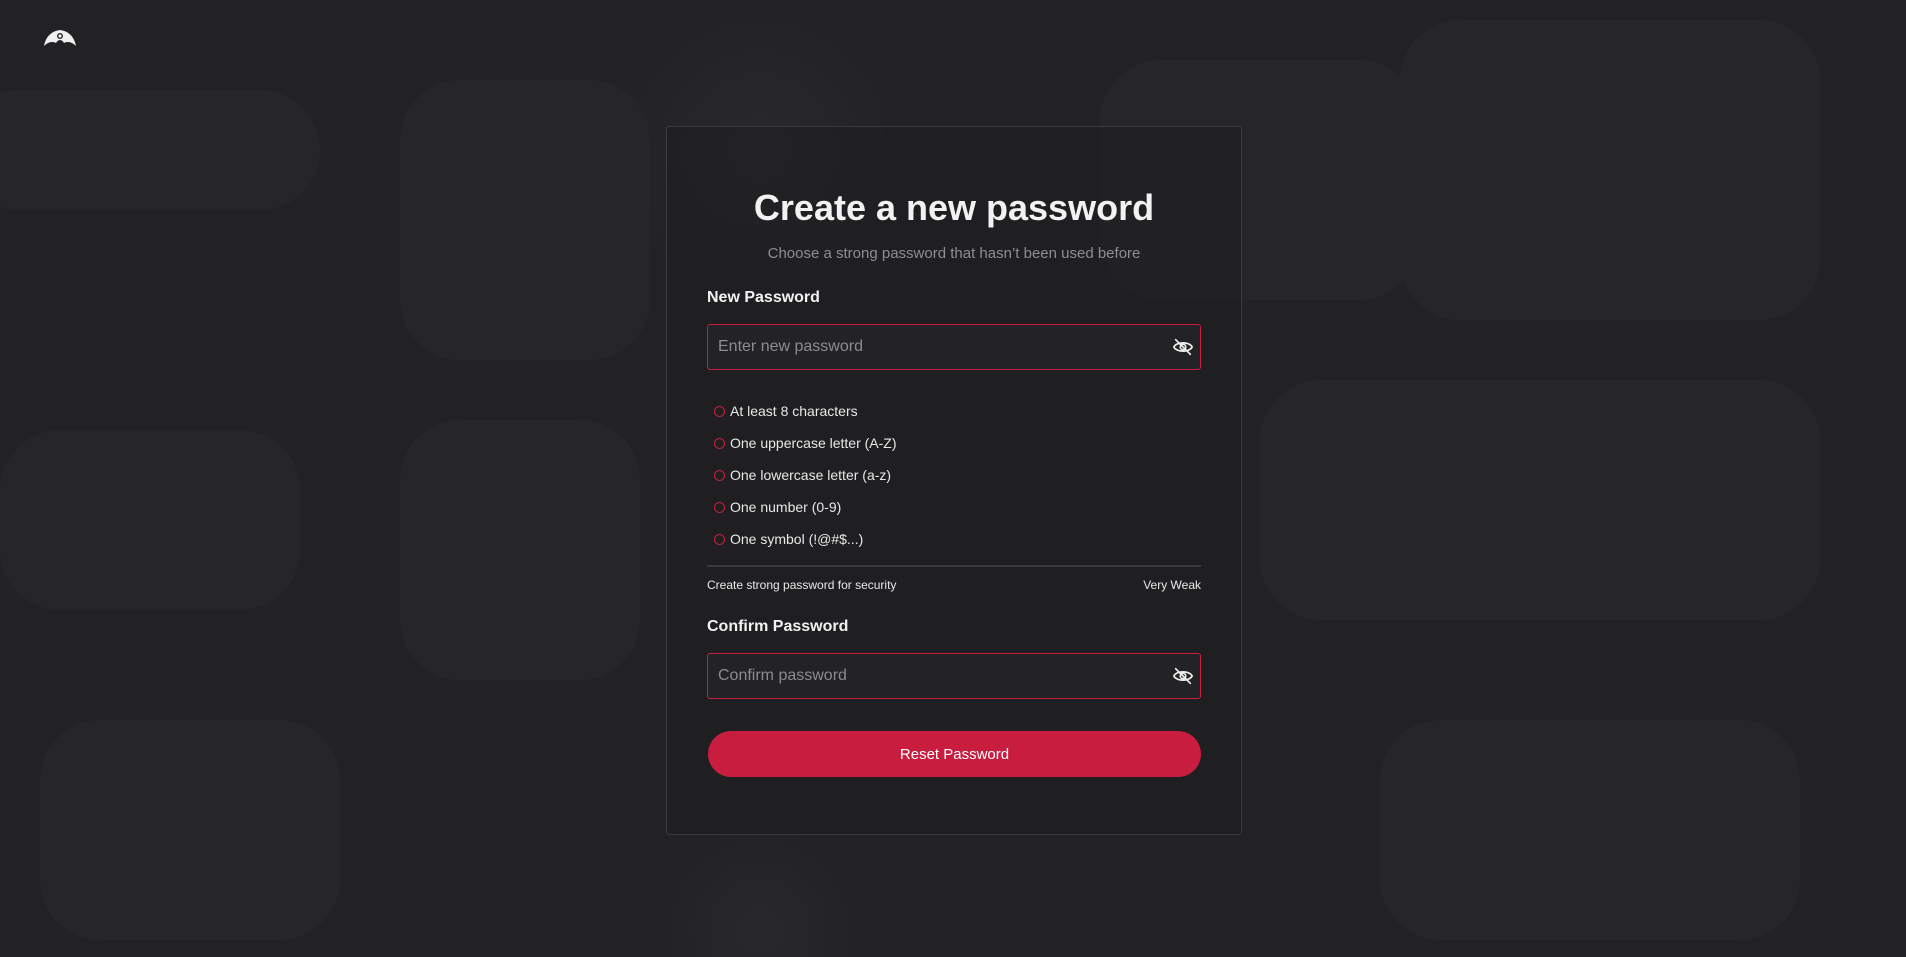 The image size is (1906, 957). Describe the element at coordinates (928, 676) in the screenshot. I see `confirm-password-input` at that location.